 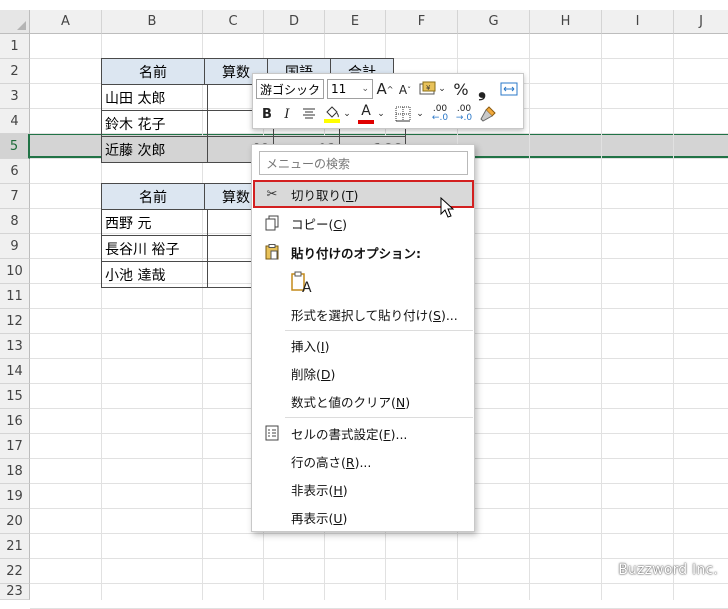 I want to click on row-header: 16, so click(x=15, y=421).